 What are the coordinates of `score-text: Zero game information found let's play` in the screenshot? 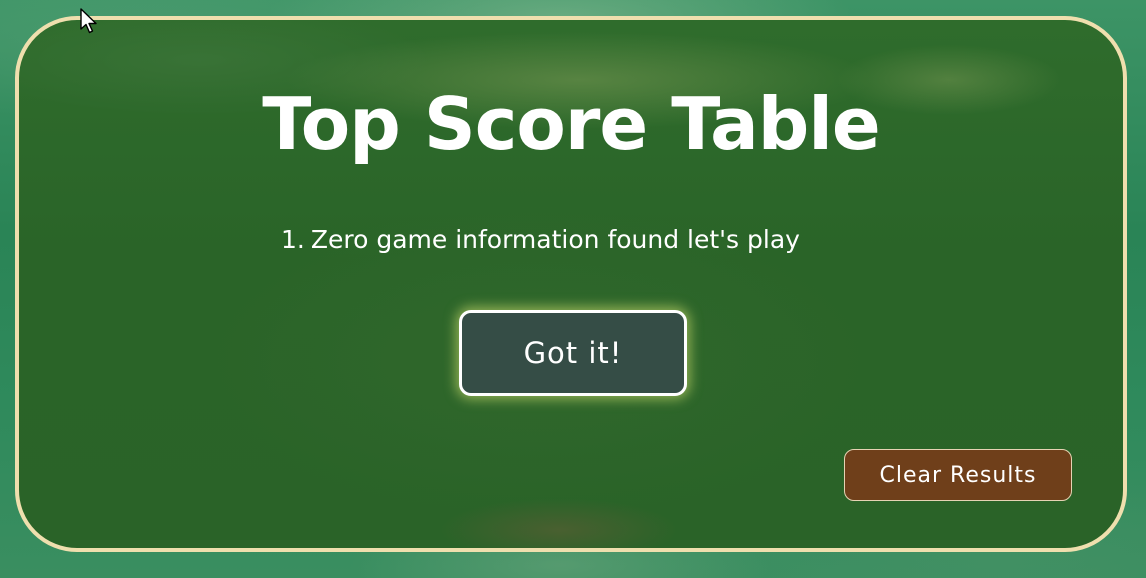 It's located at (555, 239).